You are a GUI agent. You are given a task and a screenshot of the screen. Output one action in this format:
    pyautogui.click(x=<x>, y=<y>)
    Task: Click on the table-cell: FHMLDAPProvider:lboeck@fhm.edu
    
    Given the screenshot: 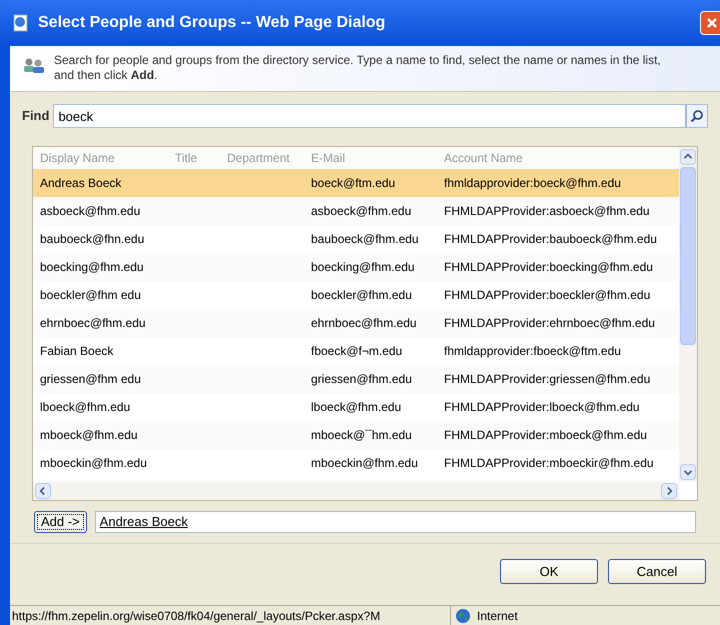 What is the action you would take?
    pyautogui.click(x=542, y=407)
    